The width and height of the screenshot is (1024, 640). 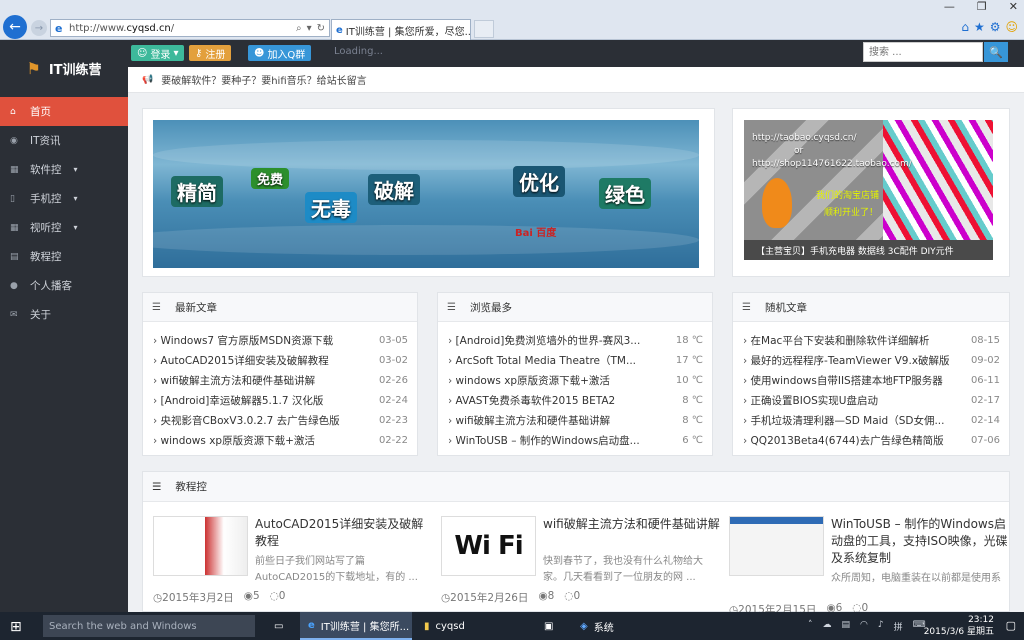 I want to click on list-item: 最好的远程程序-TeamViewer V9.x破解版09-02, so click(x=871, y=360).